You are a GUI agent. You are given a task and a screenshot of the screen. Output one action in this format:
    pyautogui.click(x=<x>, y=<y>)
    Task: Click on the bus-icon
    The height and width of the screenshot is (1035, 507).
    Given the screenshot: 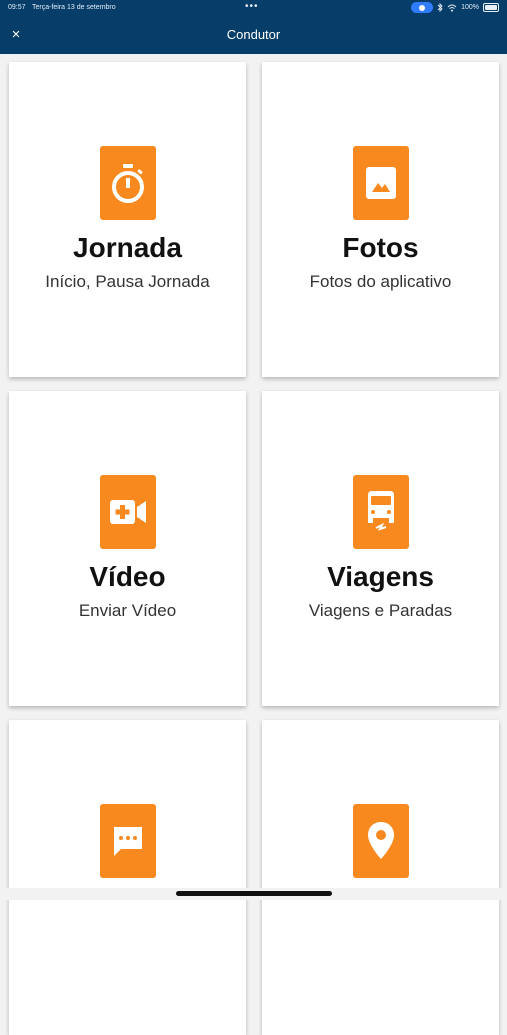 What is the action you would take?
    pyautogui.click(x=381, y=512)
    